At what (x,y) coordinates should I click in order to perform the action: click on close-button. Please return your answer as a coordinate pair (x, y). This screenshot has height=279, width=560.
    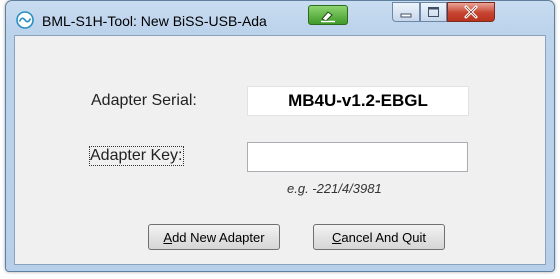
    Looking at the image, I should click on (471, 12).